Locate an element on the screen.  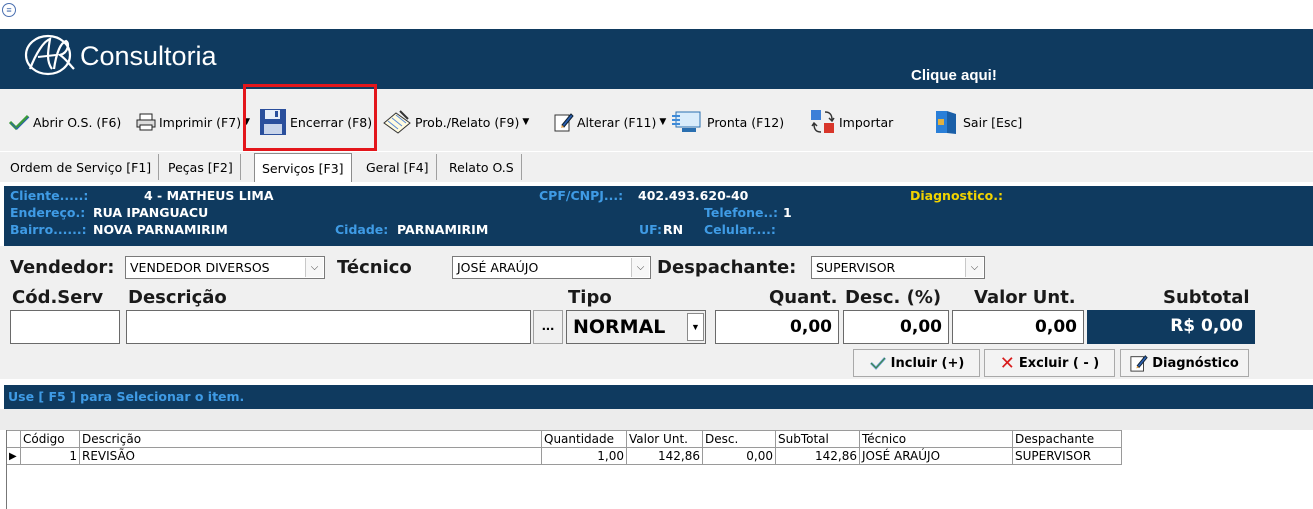
cliente-label: Cliente.....: is located at coordinates (49, 195).